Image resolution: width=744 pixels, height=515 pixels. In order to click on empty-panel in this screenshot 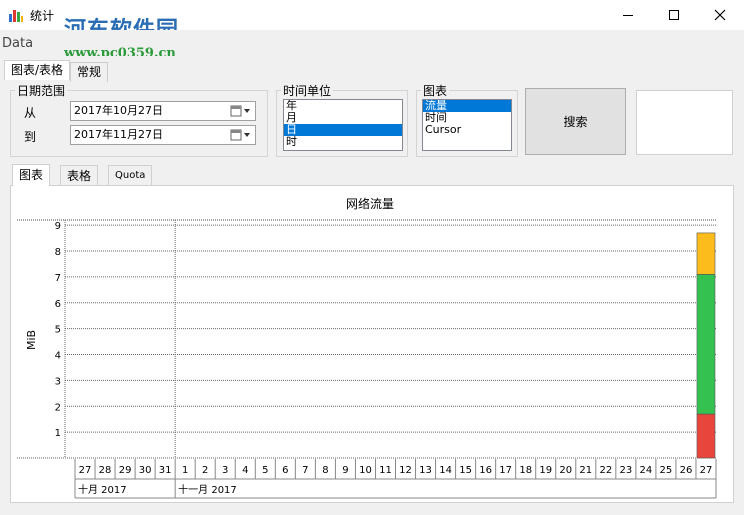, I will do `click(684, 122)`.